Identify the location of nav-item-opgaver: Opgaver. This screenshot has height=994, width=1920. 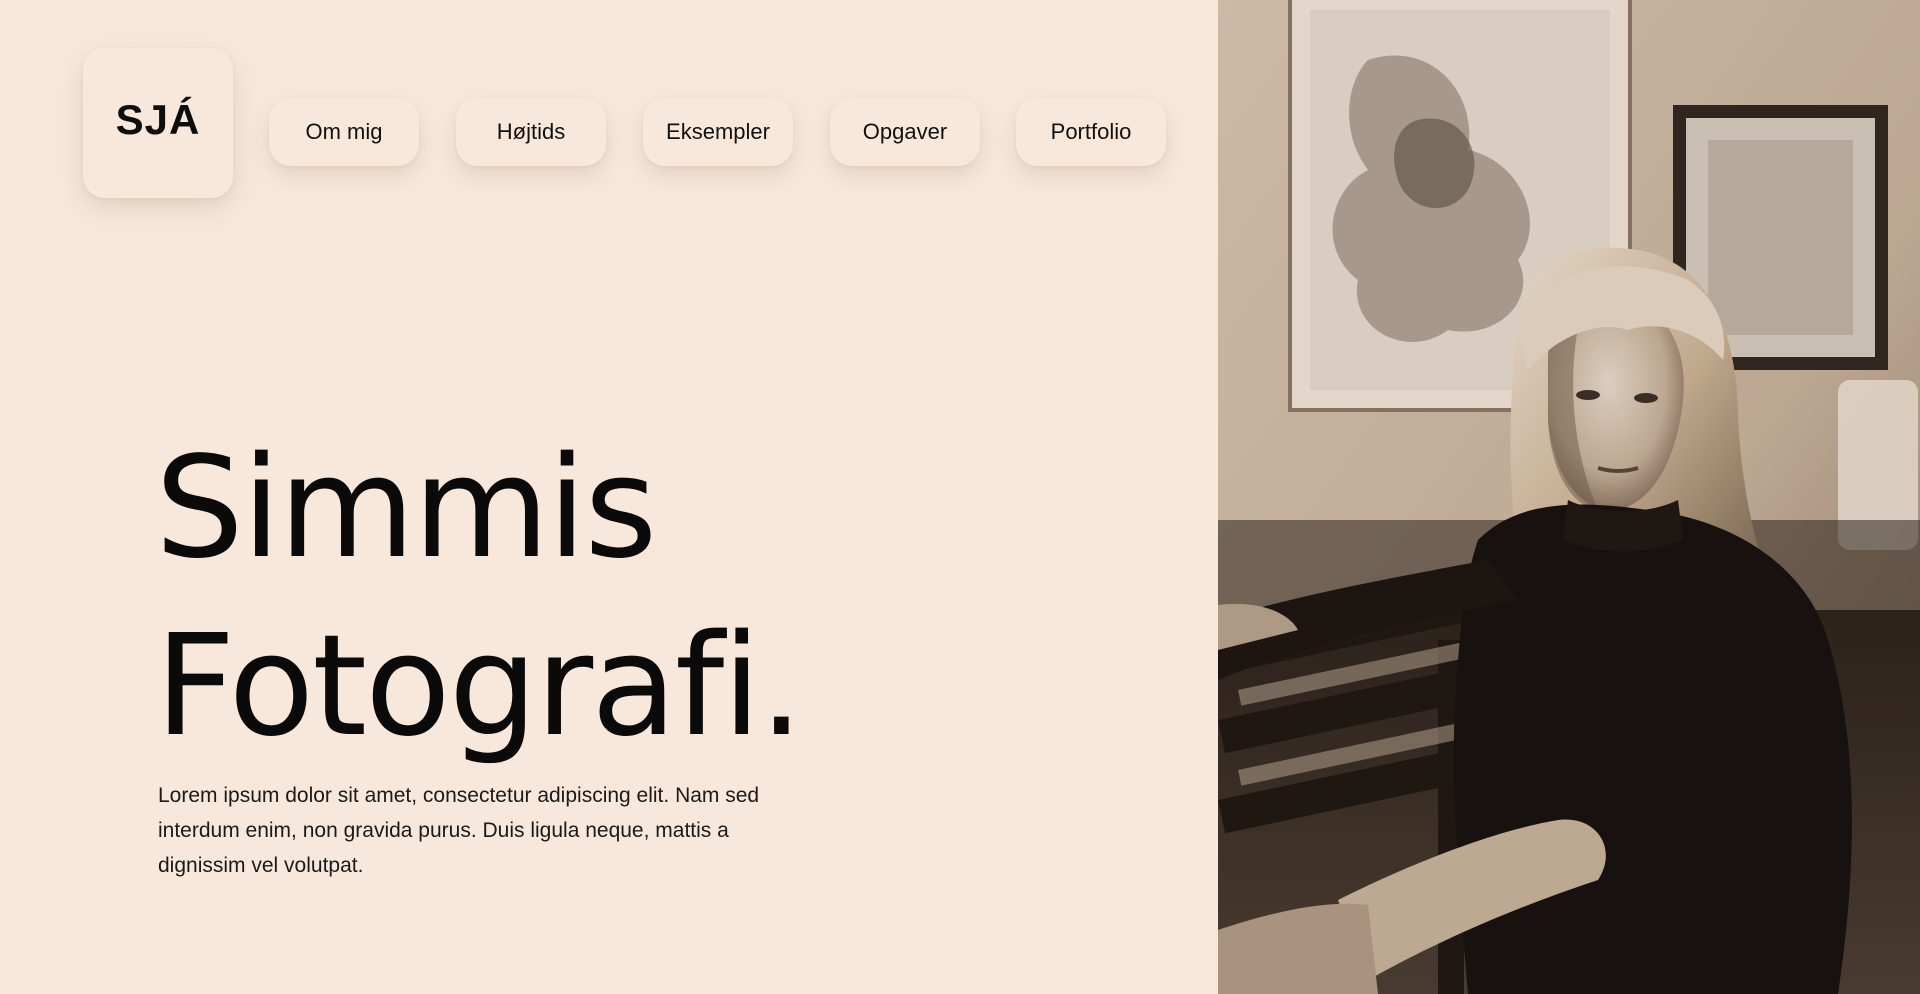
(905, 132).